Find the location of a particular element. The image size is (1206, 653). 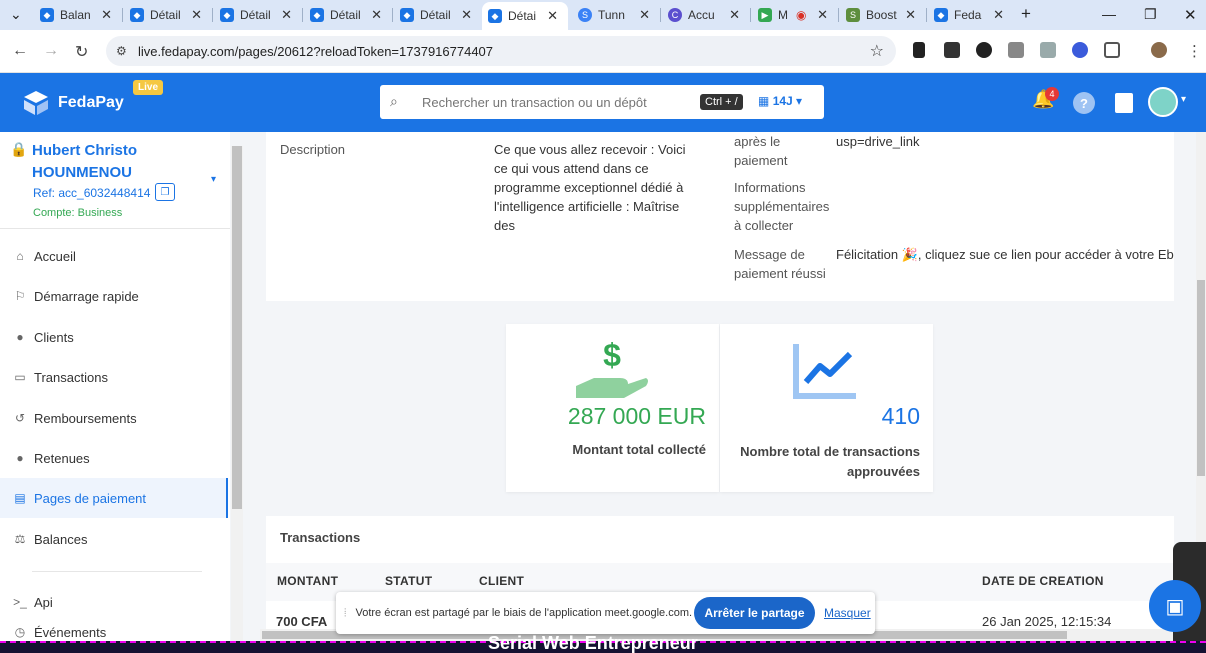

search-box: ⌕ Ctrl + / ▦ 14J ▾ is located at coordinates (602, 102).